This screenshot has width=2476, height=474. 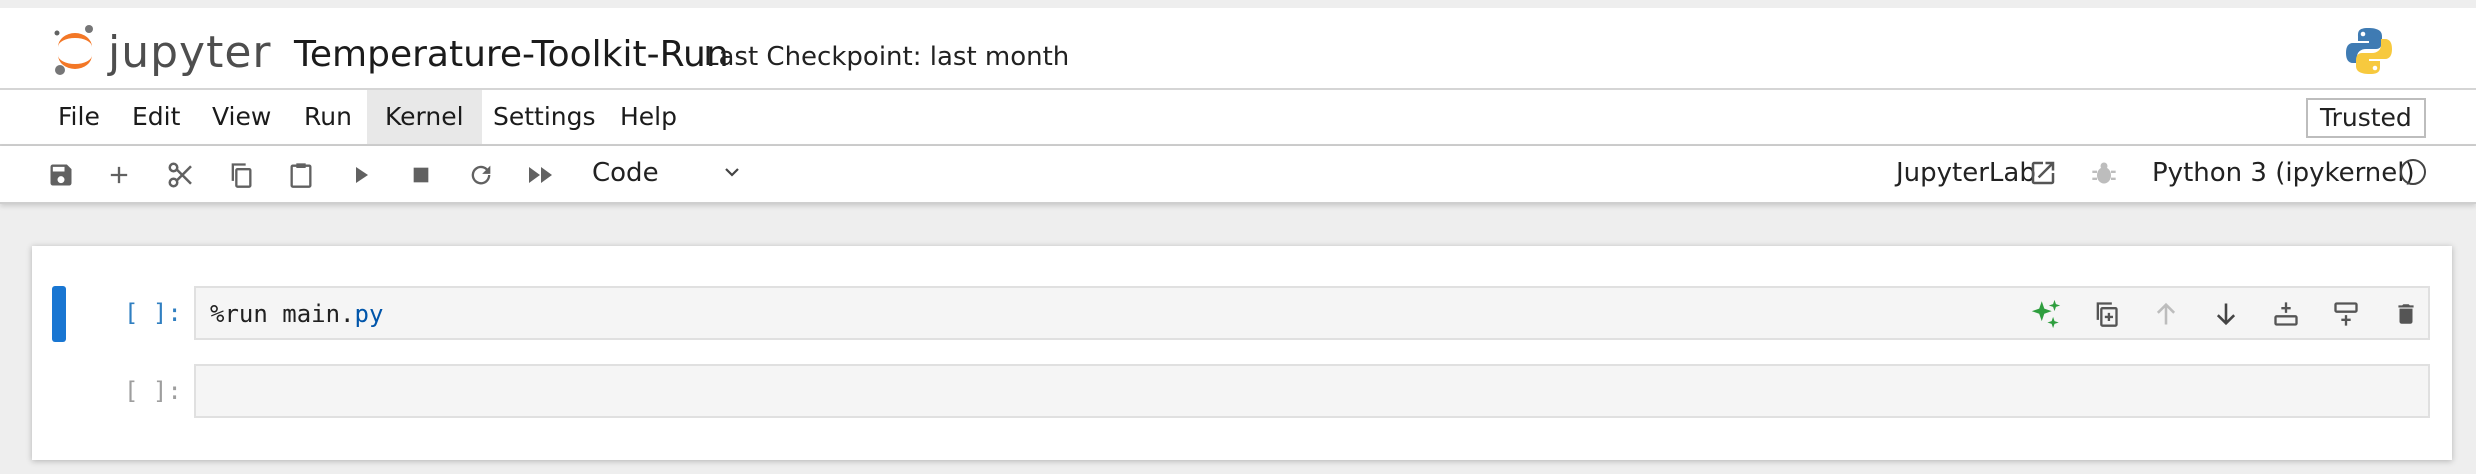 What do you see at coordinates (156, 117) in the screenshot?
I see `menu-edit: Edit` at bounding box center [156, 117].